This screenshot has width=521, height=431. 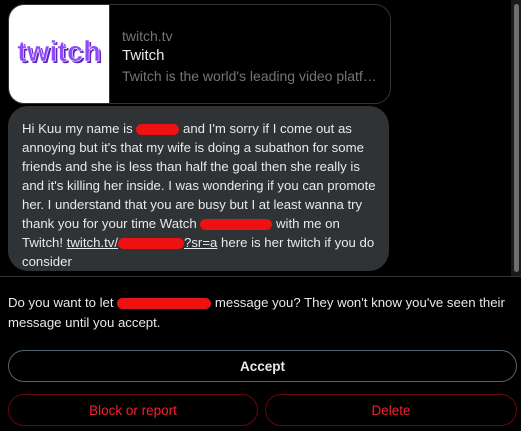 I want to click on redacted-channel, so click(x=236, y=225).